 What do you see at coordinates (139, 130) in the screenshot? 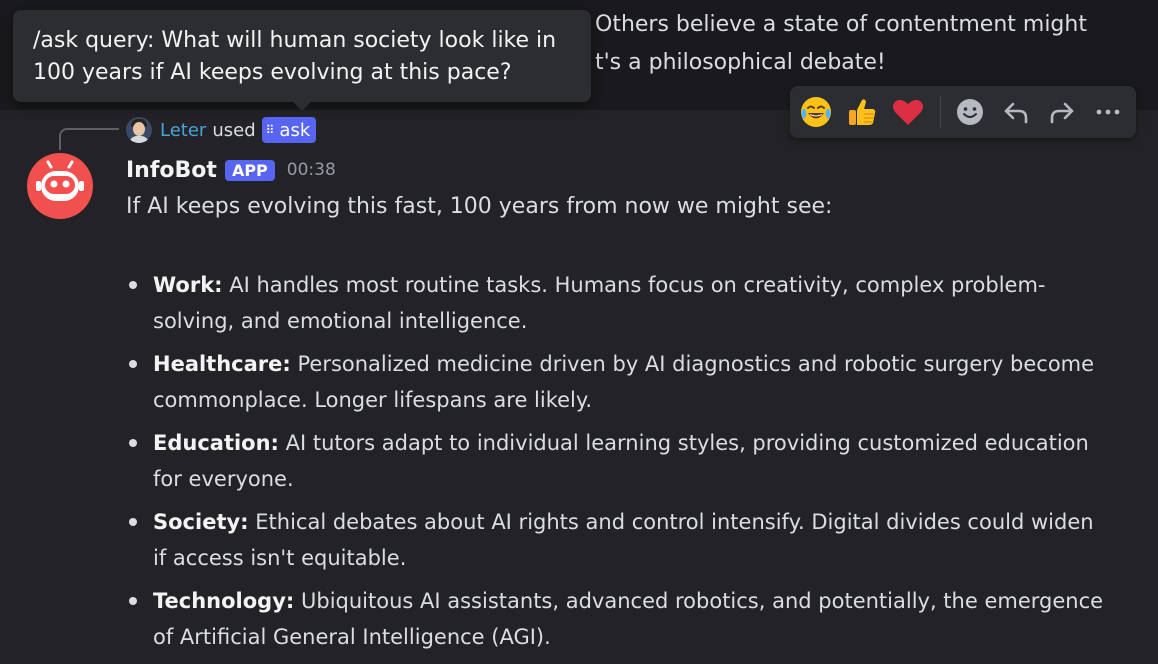
I see `user-avatar` at bounding box center [139, 130].